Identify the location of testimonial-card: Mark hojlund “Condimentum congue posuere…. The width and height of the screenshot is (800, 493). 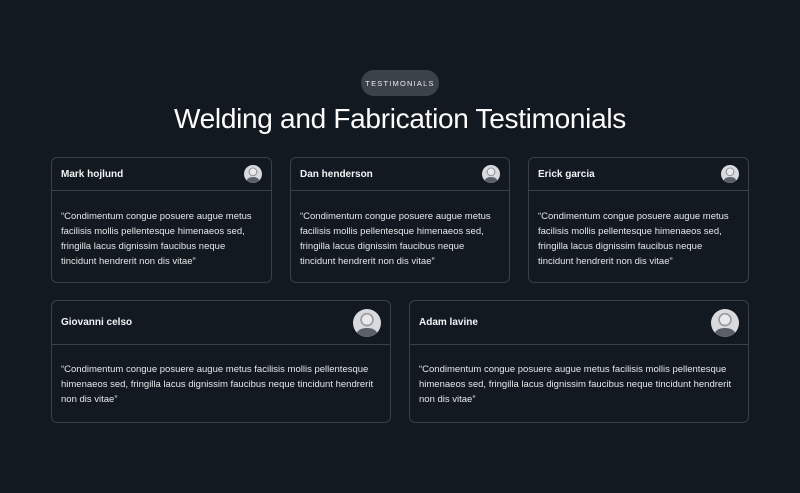
(161, 220).